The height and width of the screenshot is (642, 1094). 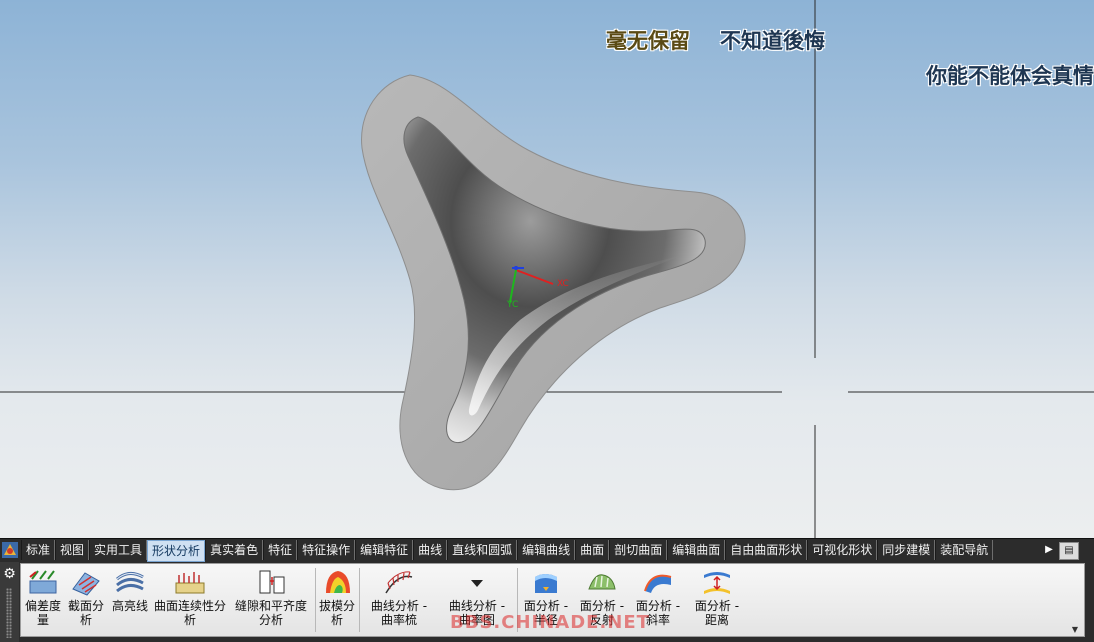 What do you see at coordinates (270, 606) in the screenshot?
I see `gap-flush-label-1: 缝隙和平齐度` at bounding box center [270, 606].